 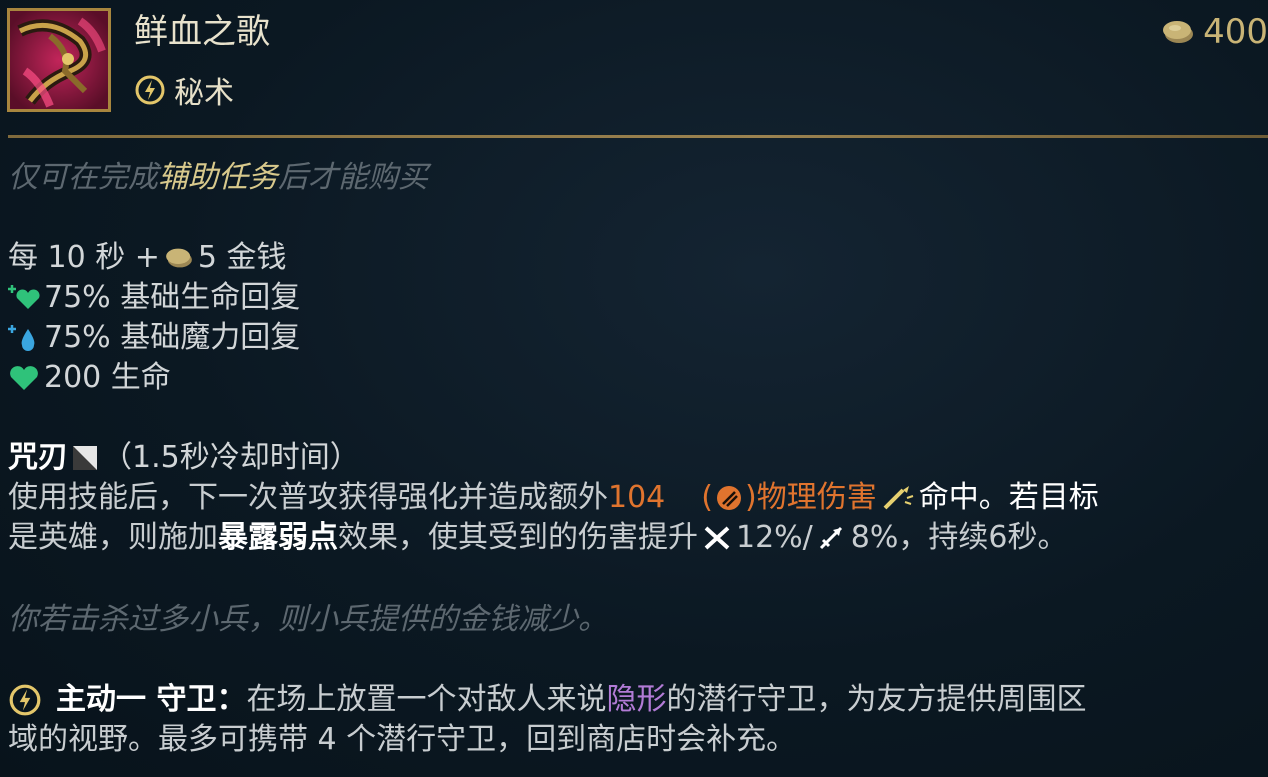 I want to click on passive-desc-line2: 是英雄，则施加 暴露弱点 效果，使其受到的伤害提升 12%/ 8%，持续6秒。, so click(x=537, y=538).